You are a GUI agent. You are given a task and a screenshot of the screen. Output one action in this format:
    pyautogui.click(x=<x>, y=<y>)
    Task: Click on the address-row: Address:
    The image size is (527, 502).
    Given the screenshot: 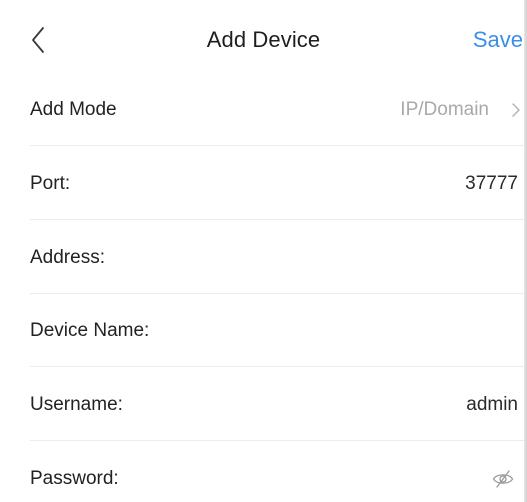 What is the action you would take?
    pyautogui.click(x=263, y=258)
    